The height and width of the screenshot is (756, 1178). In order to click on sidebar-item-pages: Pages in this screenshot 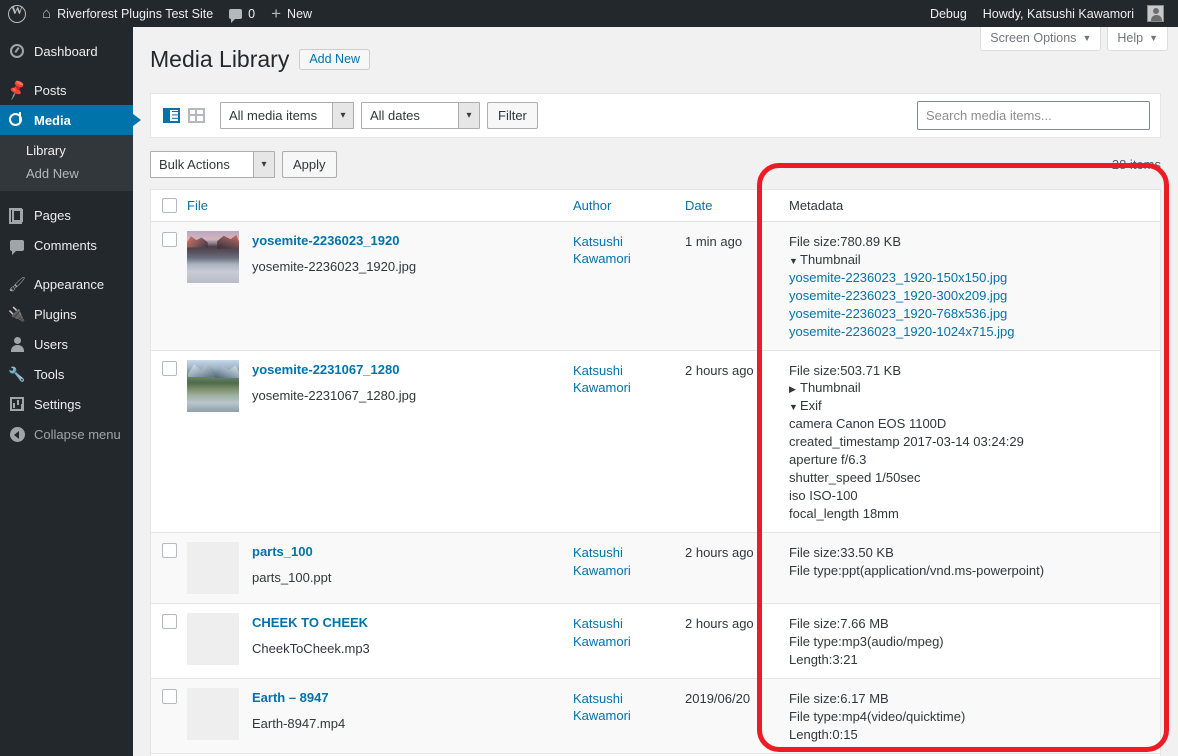, I will do `click(66, 215)`.